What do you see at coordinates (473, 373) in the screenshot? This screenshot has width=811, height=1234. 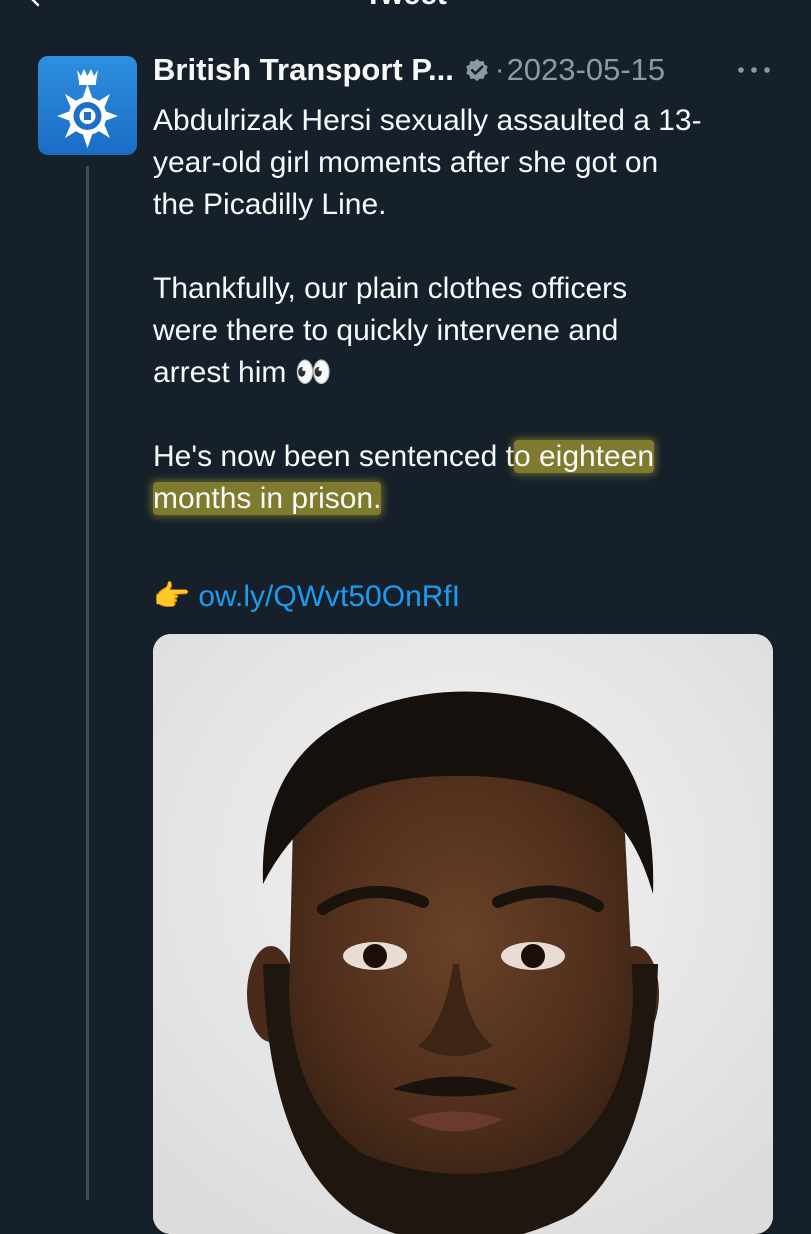 I see `tweet-line: arrest him 👀` at bounding box center [473, 373].